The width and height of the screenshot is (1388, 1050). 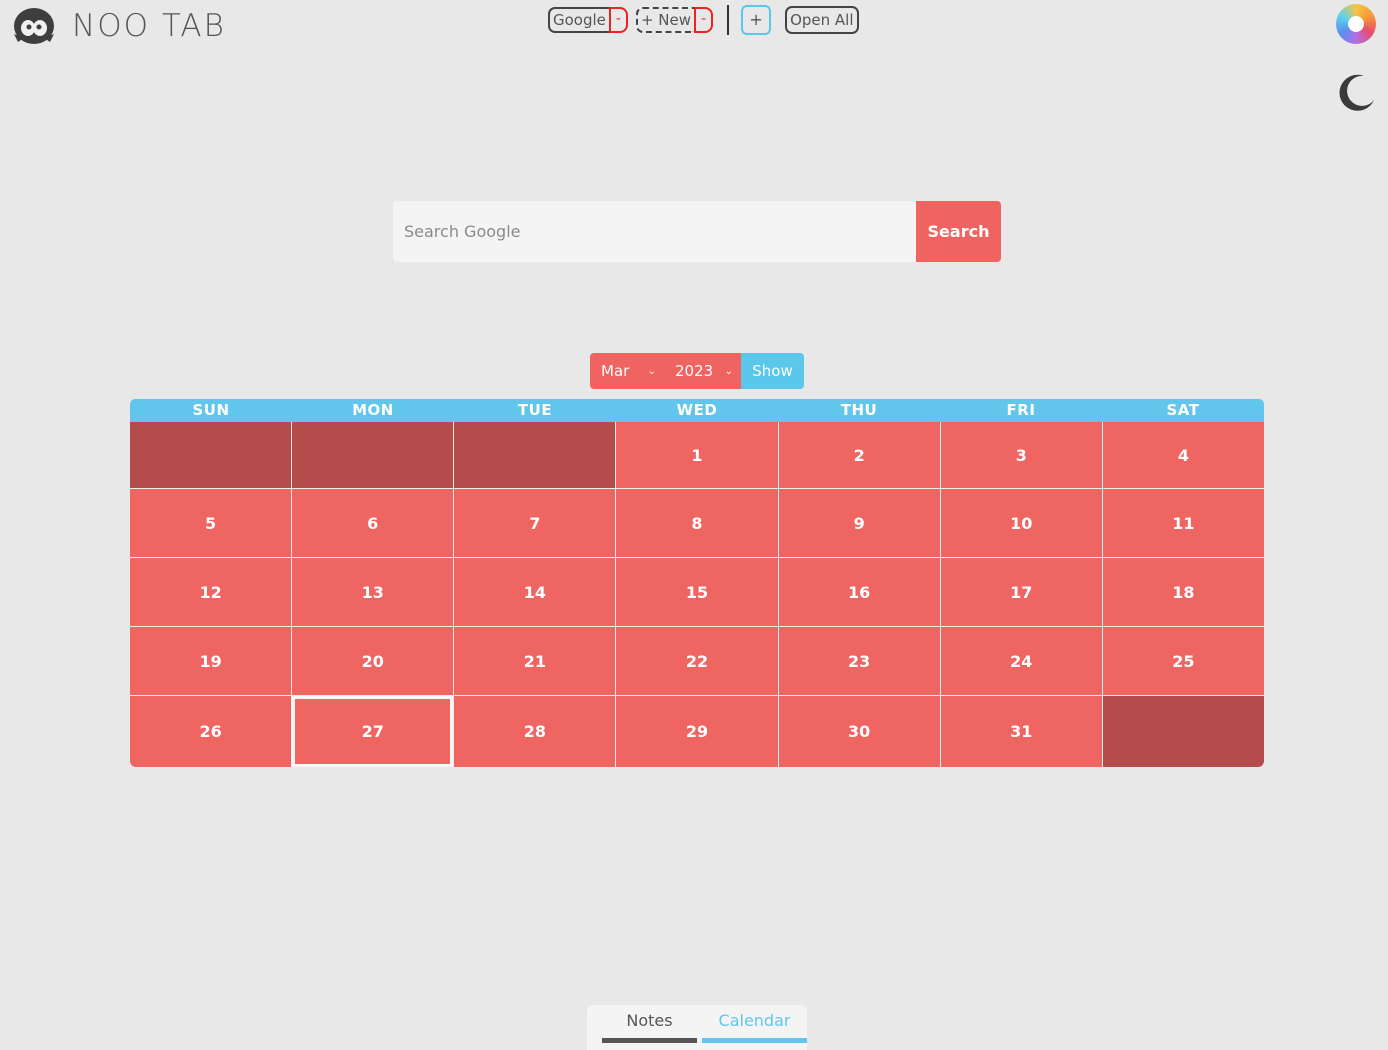 What do you see at coordinates (697, 661) in the screenshot?
I see `calendar-day: 22` at bounding box center [697, 661].